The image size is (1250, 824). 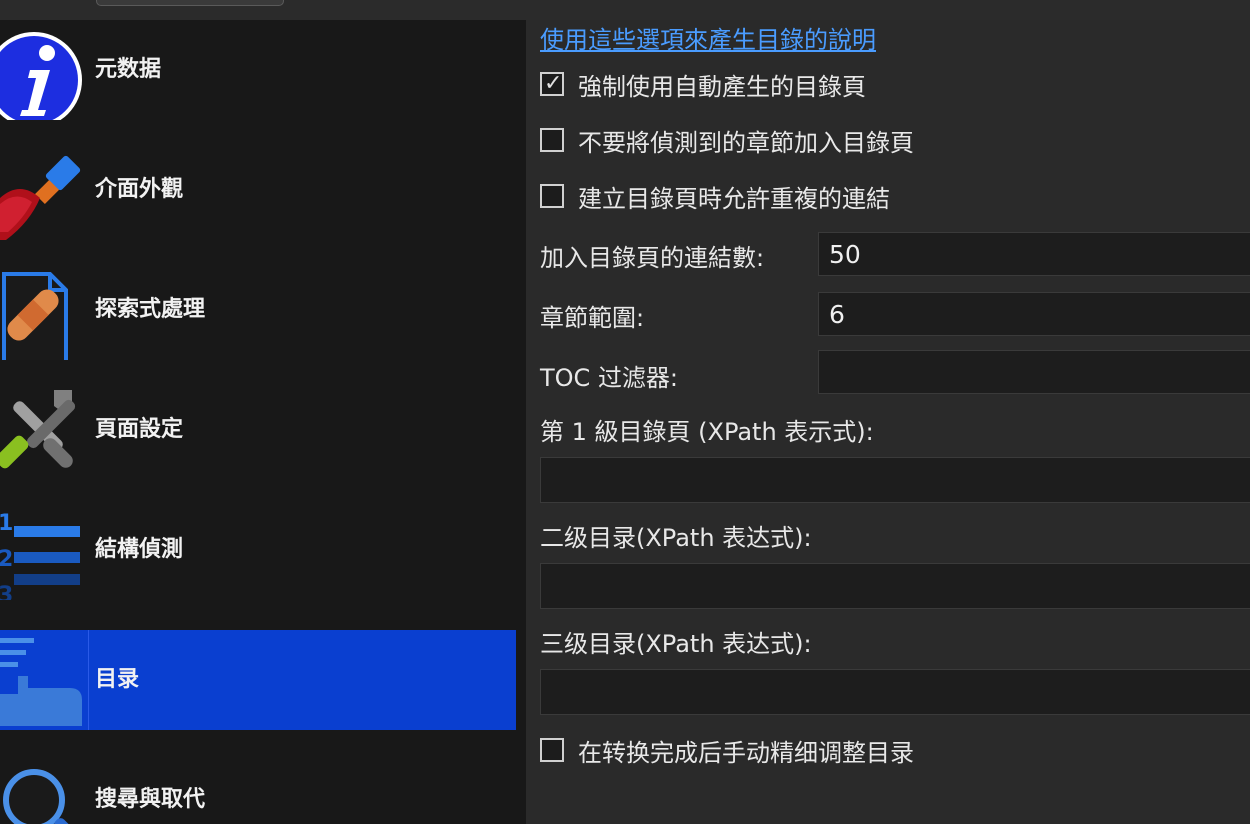 What do you see at coordinates (592, 318) in the screenshot?
I see `chapter-threshold-label: 章節範圍:` at bounding box center [592, 318].